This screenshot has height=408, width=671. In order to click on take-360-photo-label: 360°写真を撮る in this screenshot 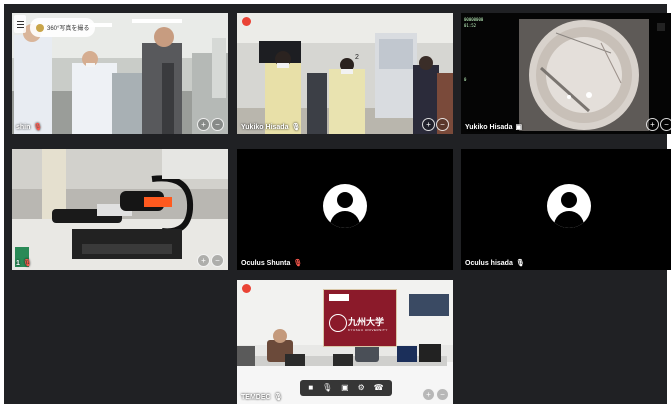, I will do `click(68, 29)`.